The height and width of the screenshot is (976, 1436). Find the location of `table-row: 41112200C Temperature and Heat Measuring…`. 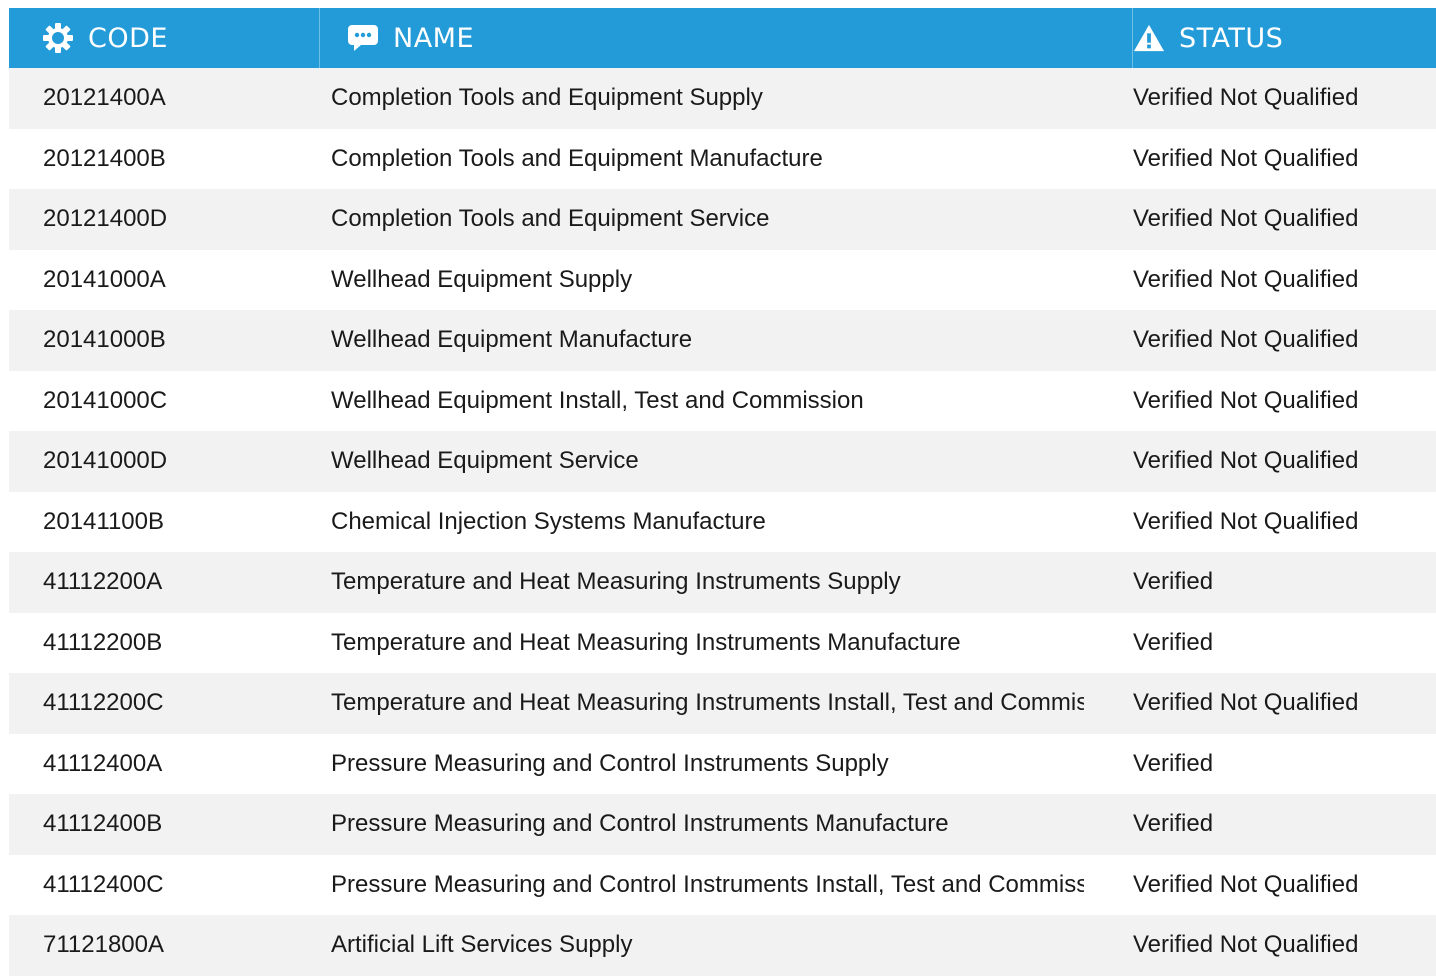

table-row: 41112200C Temperature and Heat Measuring… is located at coordinates (722, 703).